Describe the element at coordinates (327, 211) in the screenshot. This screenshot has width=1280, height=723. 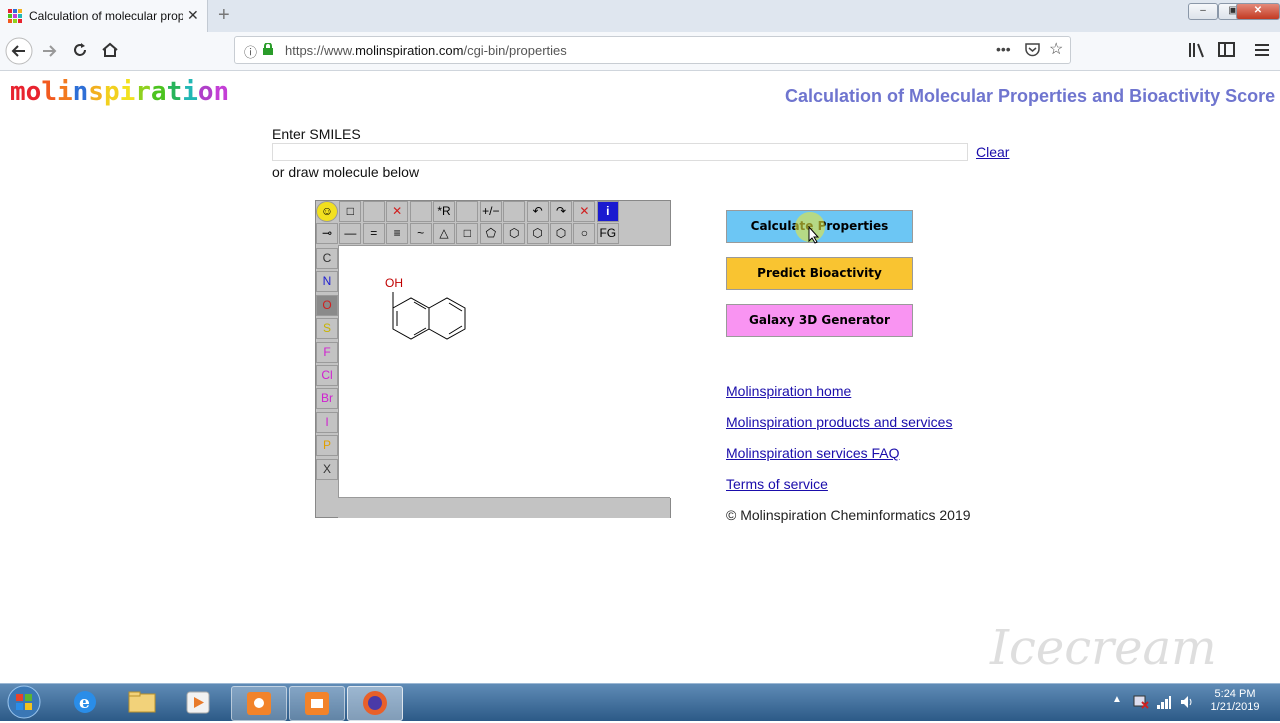
I see `editor-tool-button: ☺` at that location.